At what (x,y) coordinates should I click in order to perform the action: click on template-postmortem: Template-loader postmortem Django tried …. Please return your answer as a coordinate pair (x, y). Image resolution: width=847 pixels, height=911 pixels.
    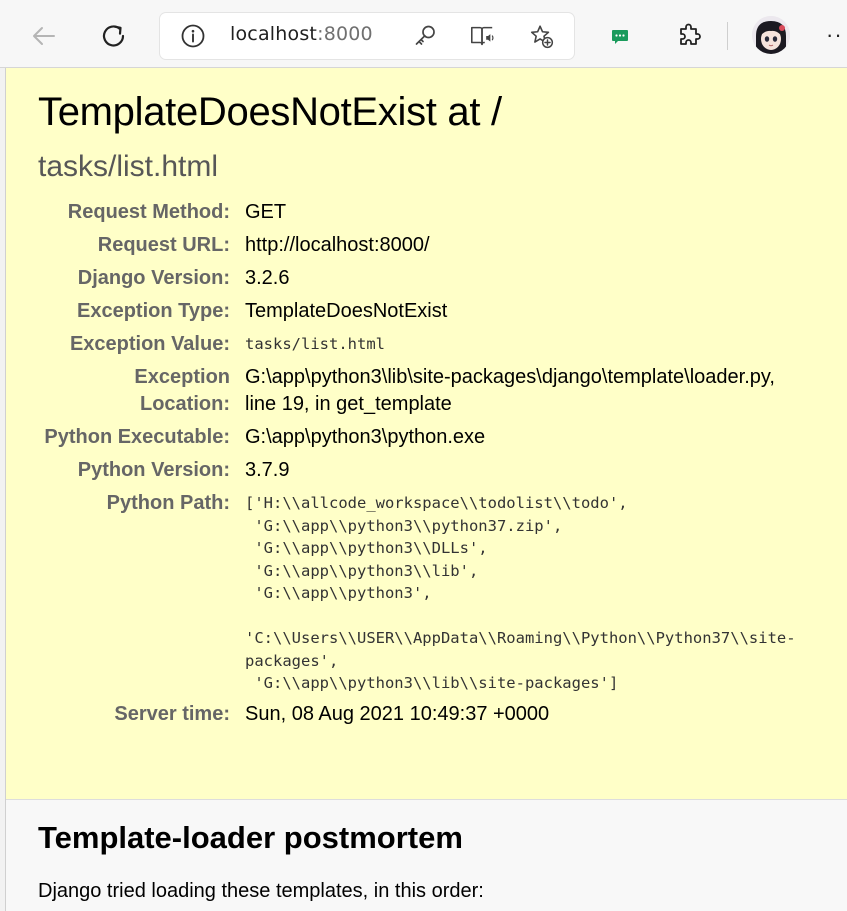
    Looking at the image, I should click on (426, 852).